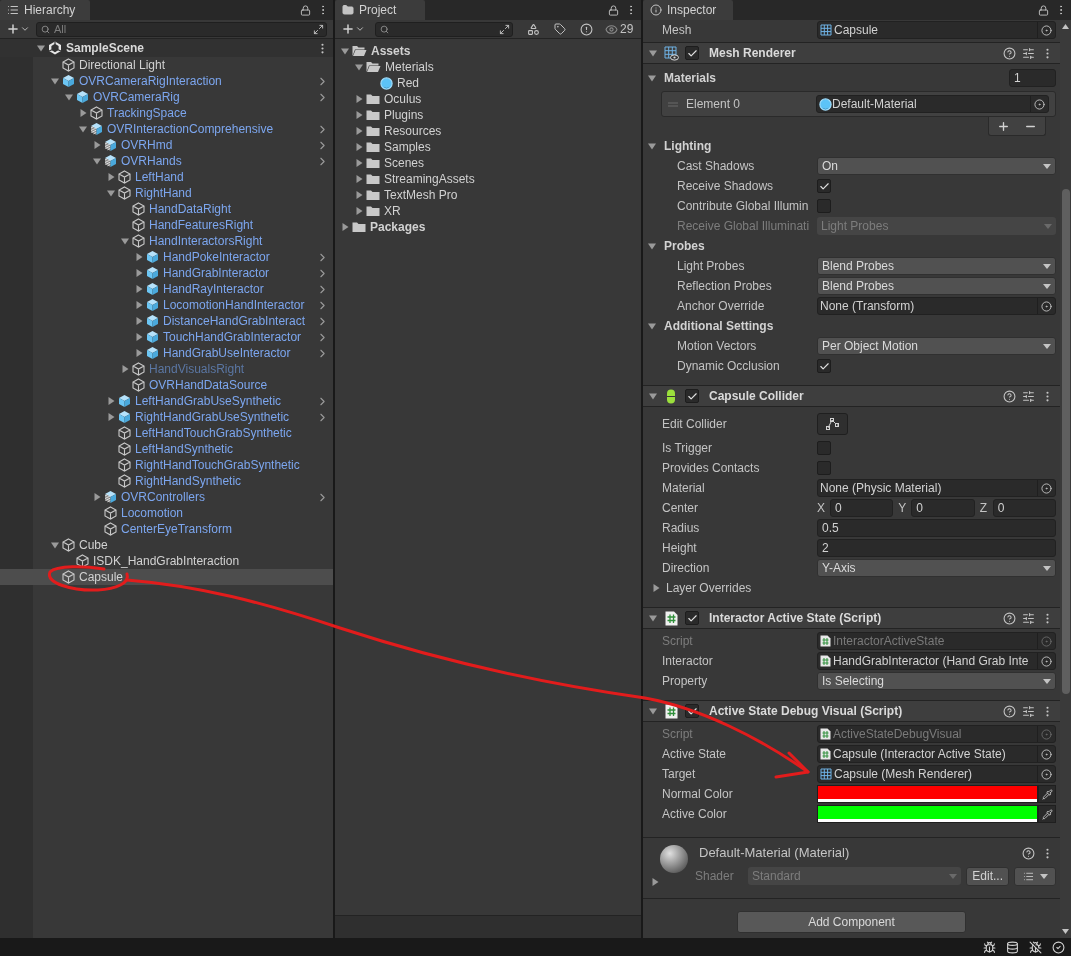 The height and width of the screenshot is (956, 1071). What do you see at coordinates (936, 528) in the screenshot?
I see `number-field: 0.5` at bounding box center [936, 528].